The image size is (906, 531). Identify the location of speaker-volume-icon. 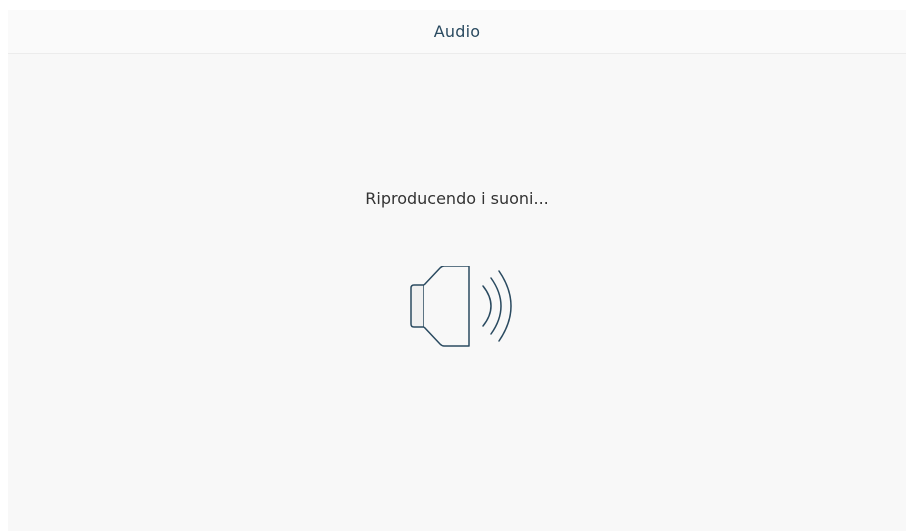
(461, 306).